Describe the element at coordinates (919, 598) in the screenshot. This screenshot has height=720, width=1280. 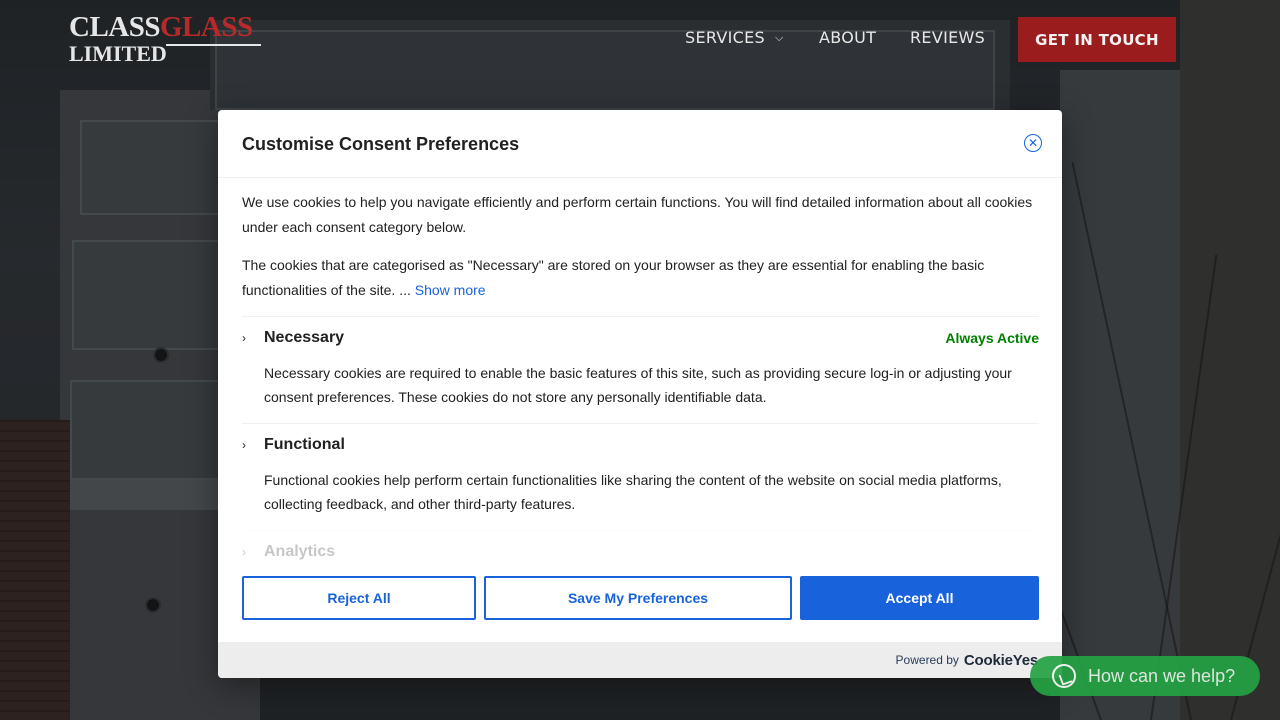
I see `accept-all-button: Accept All` at that location.